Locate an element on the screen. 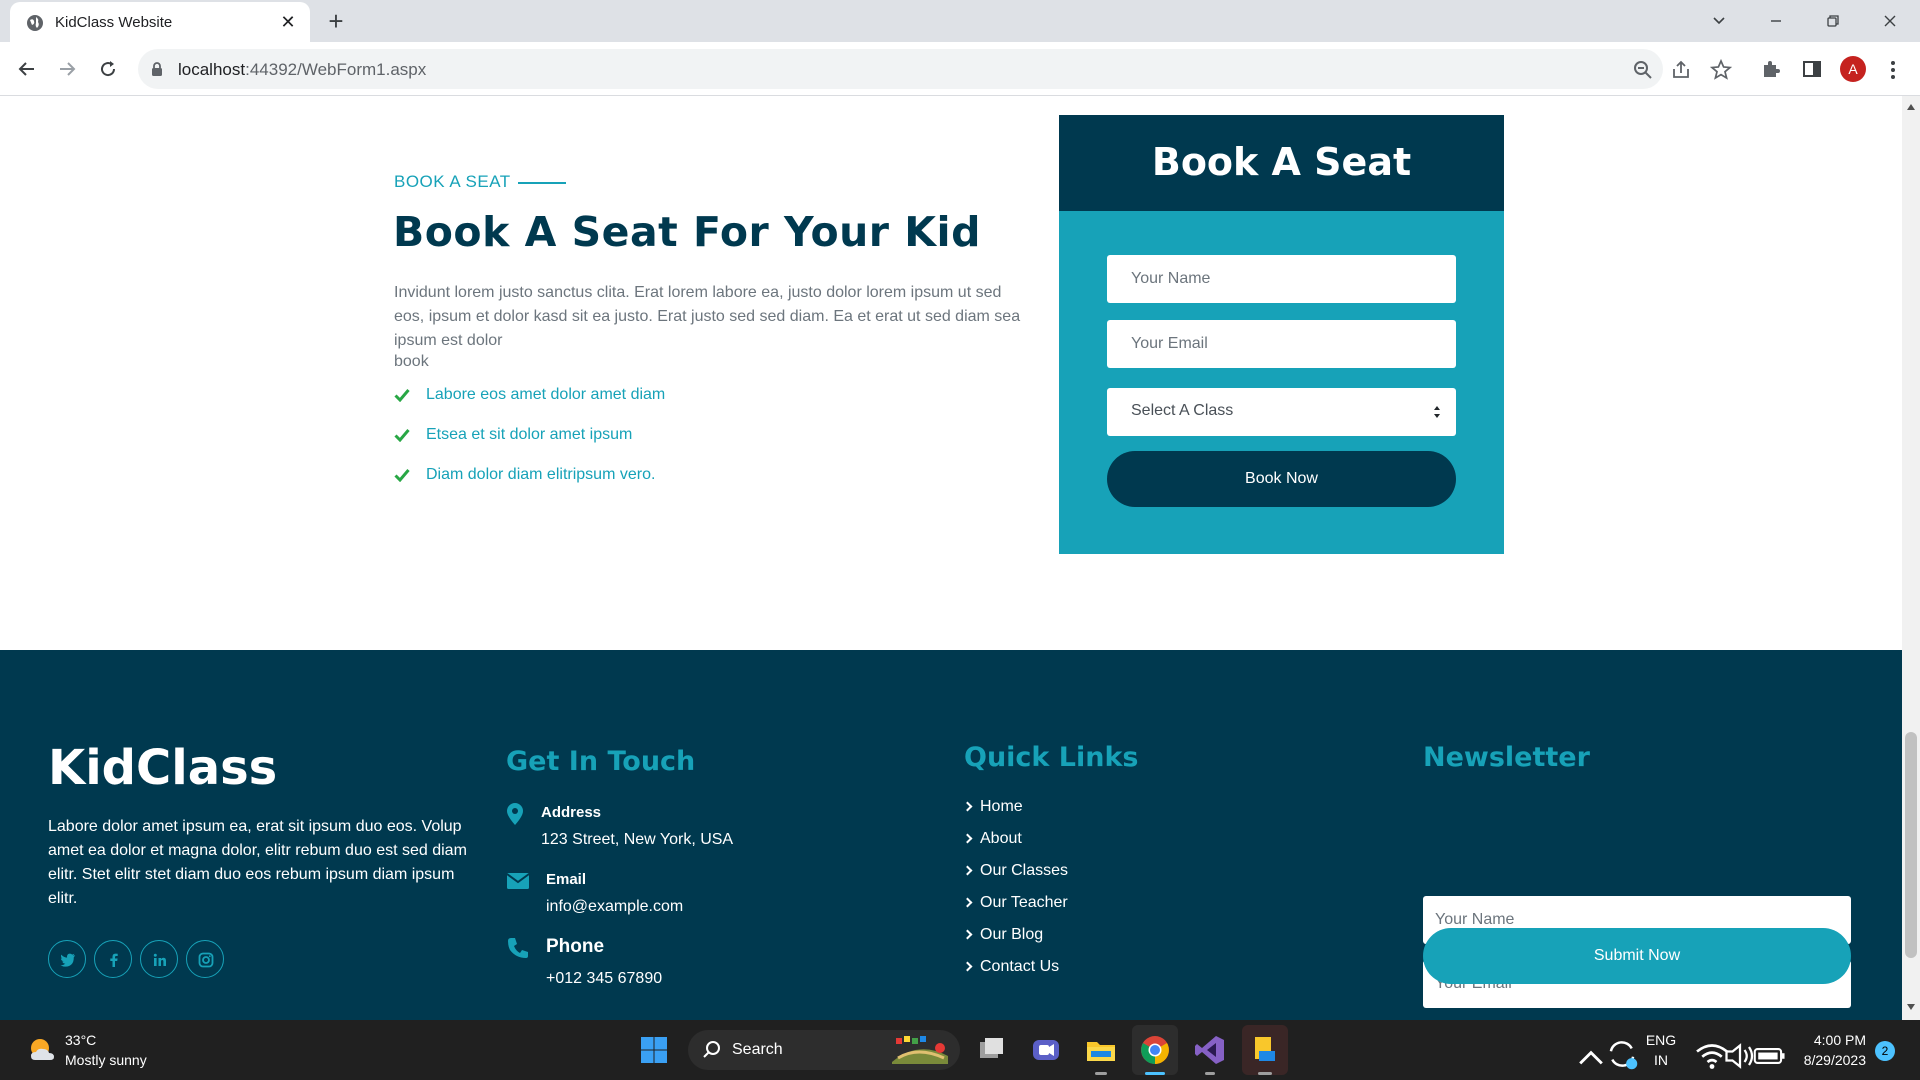  checklist-item: Etsea et sit dolor amet ipsum is located at coordinates (529, 446).